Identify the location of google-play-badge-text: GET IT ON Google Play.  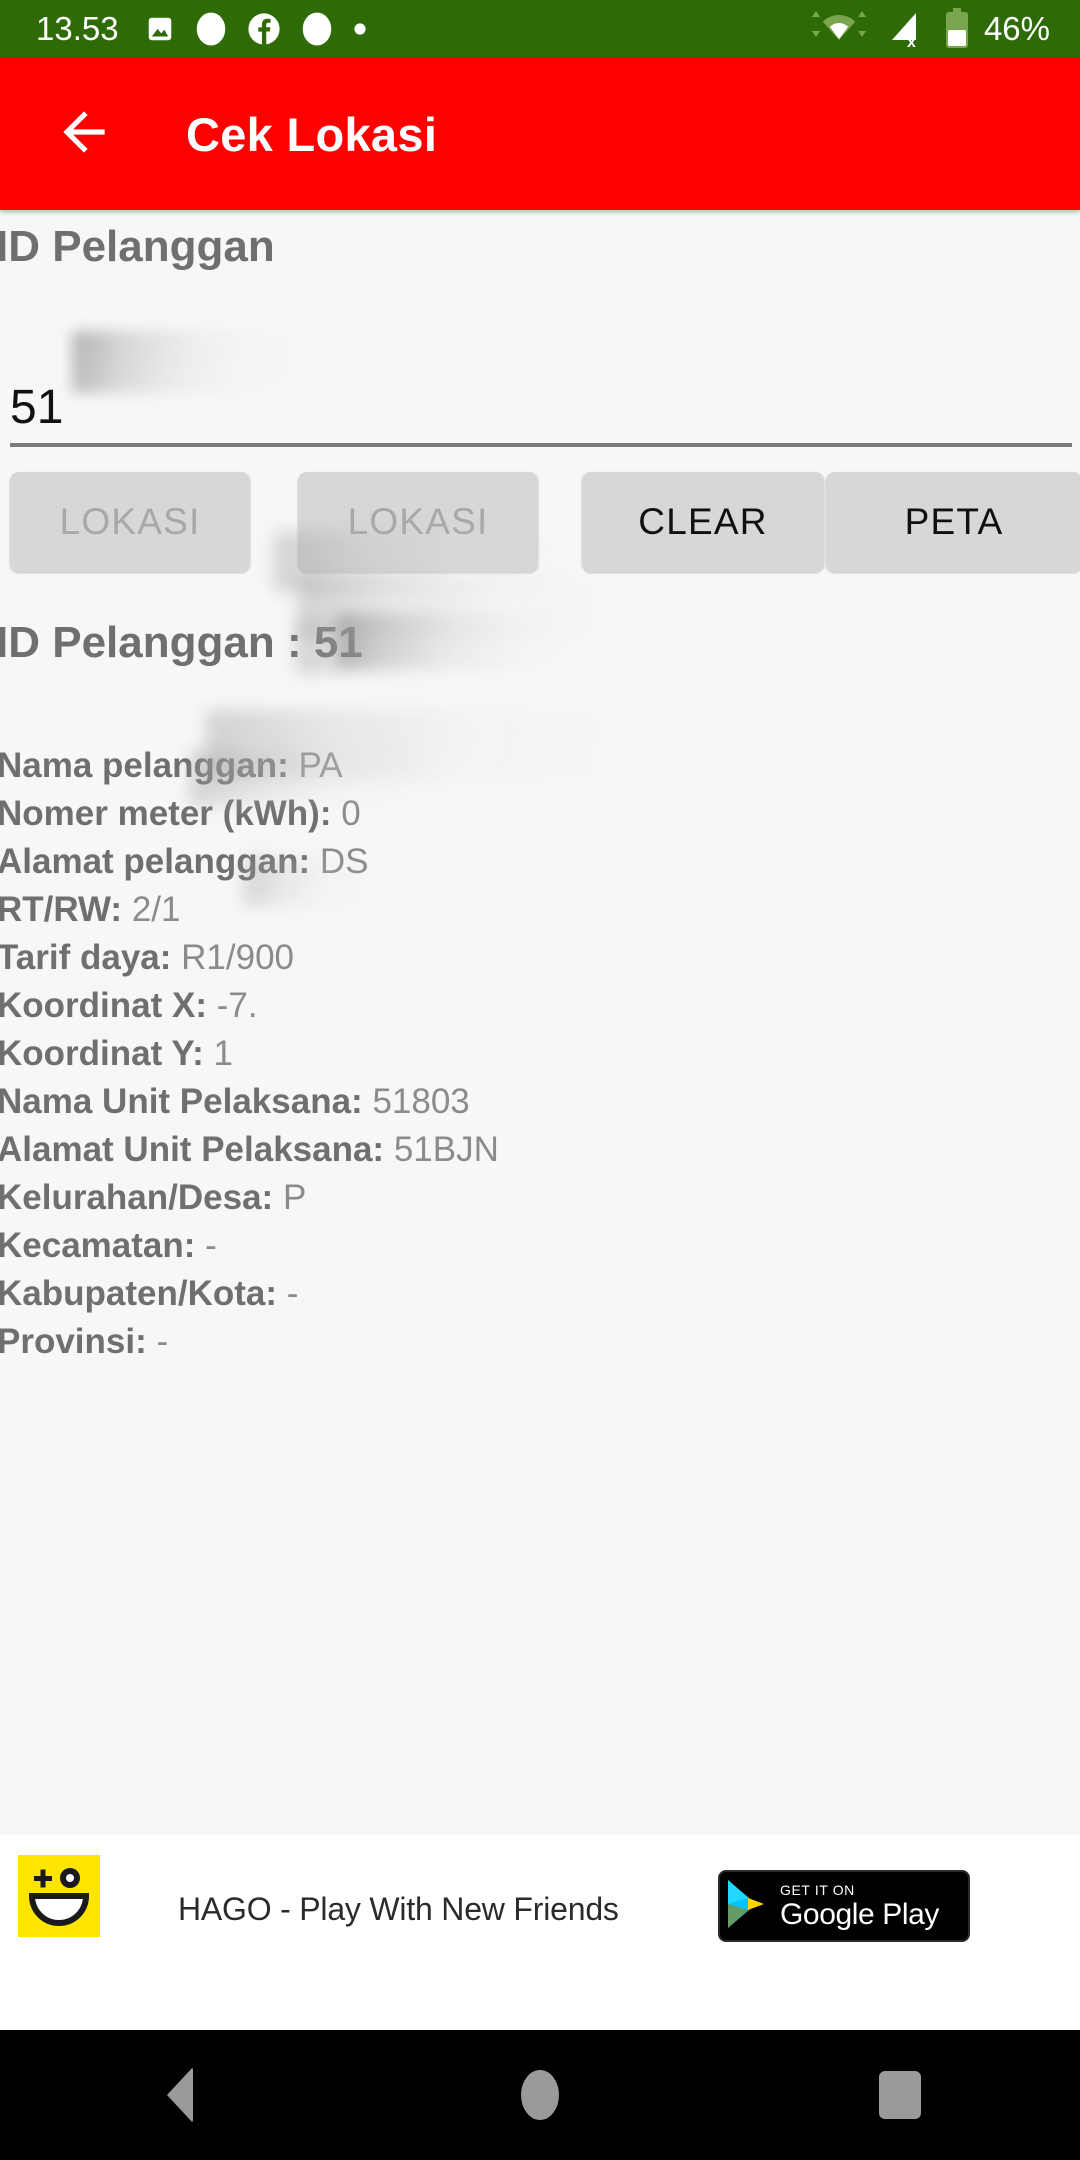
(859, 1906).